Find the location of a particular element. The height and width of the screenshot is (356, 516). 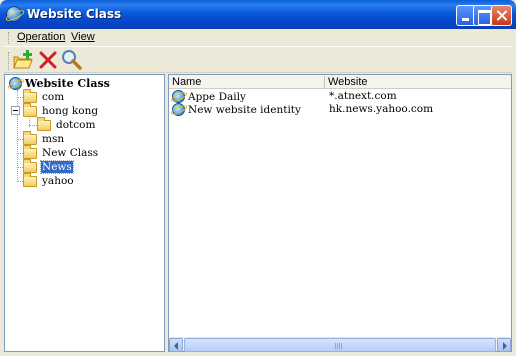

tree-item-dotcom: dotcom is located at coordinates (66, 124).